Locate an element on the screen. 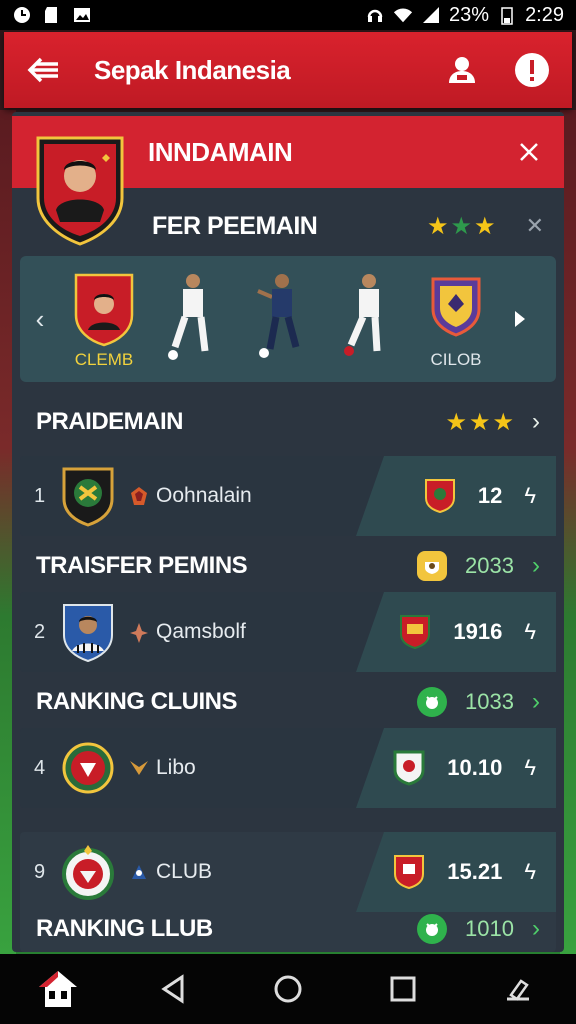 The width and height of the screenshot is (576, 1024). alert-button is located at coordinates (532, 70).